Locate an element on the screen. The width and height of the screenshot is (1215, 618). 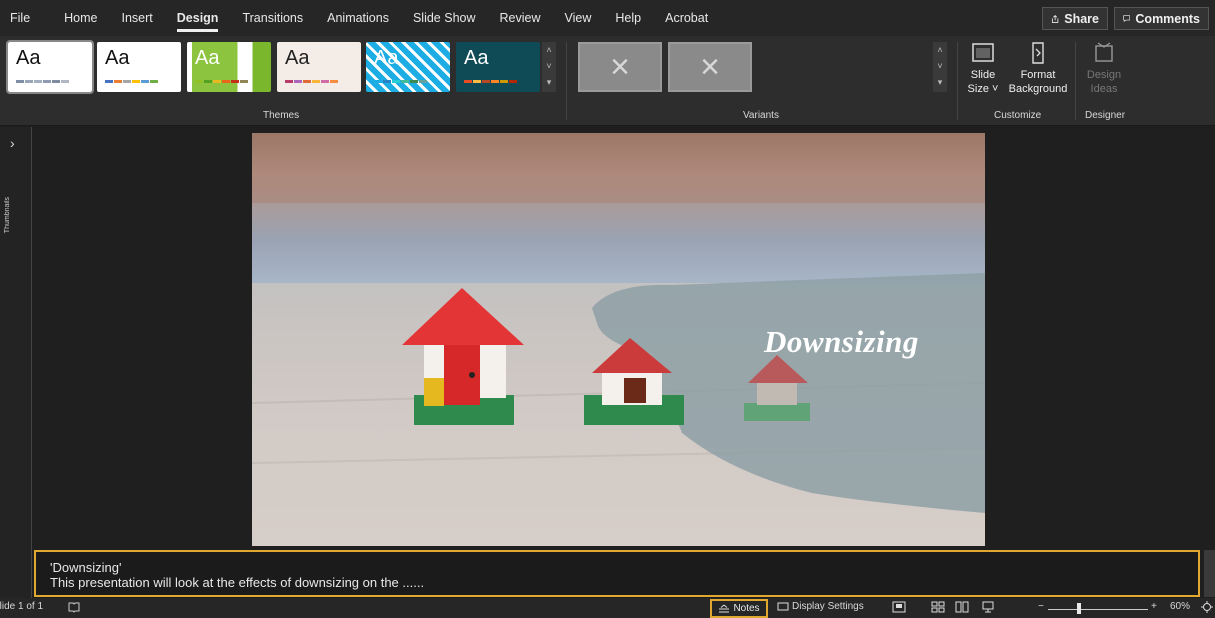
design-ideas-label: Design Ideas is located at coordinates (1104, 82).